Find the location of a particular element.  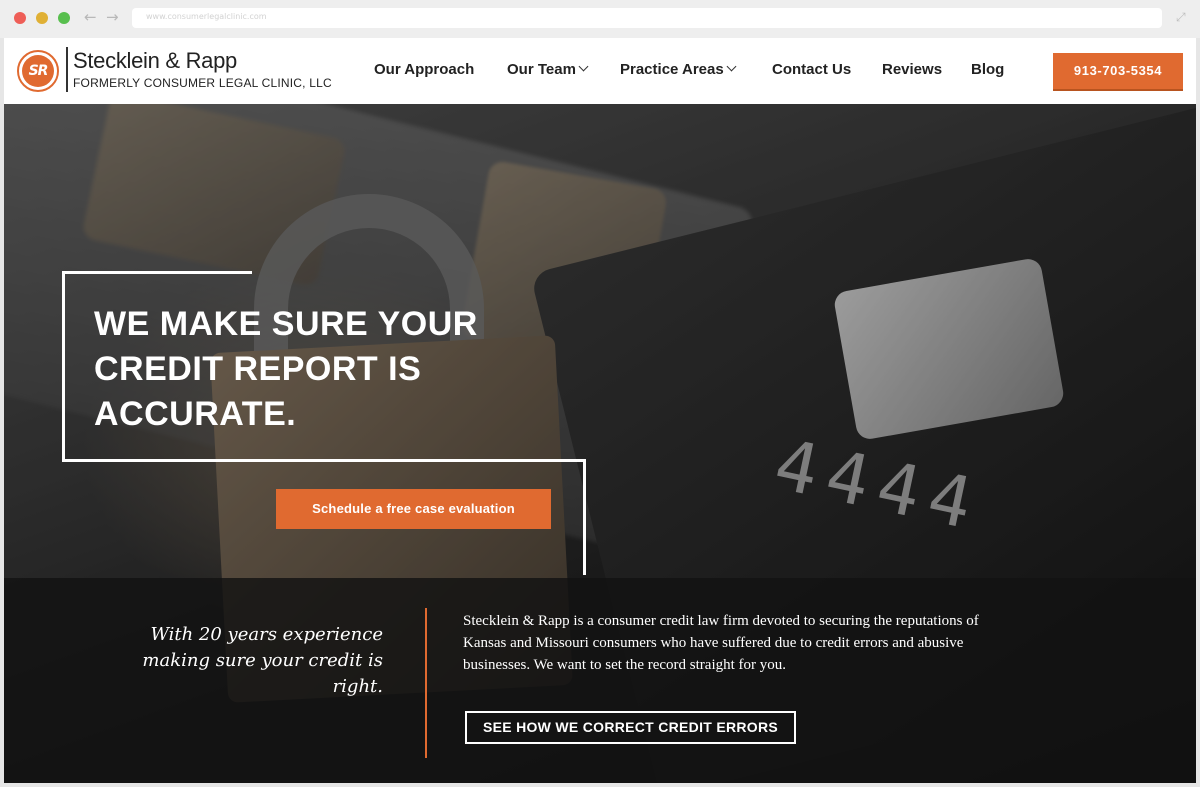

close-window-button is located at coordinates (20, 18).